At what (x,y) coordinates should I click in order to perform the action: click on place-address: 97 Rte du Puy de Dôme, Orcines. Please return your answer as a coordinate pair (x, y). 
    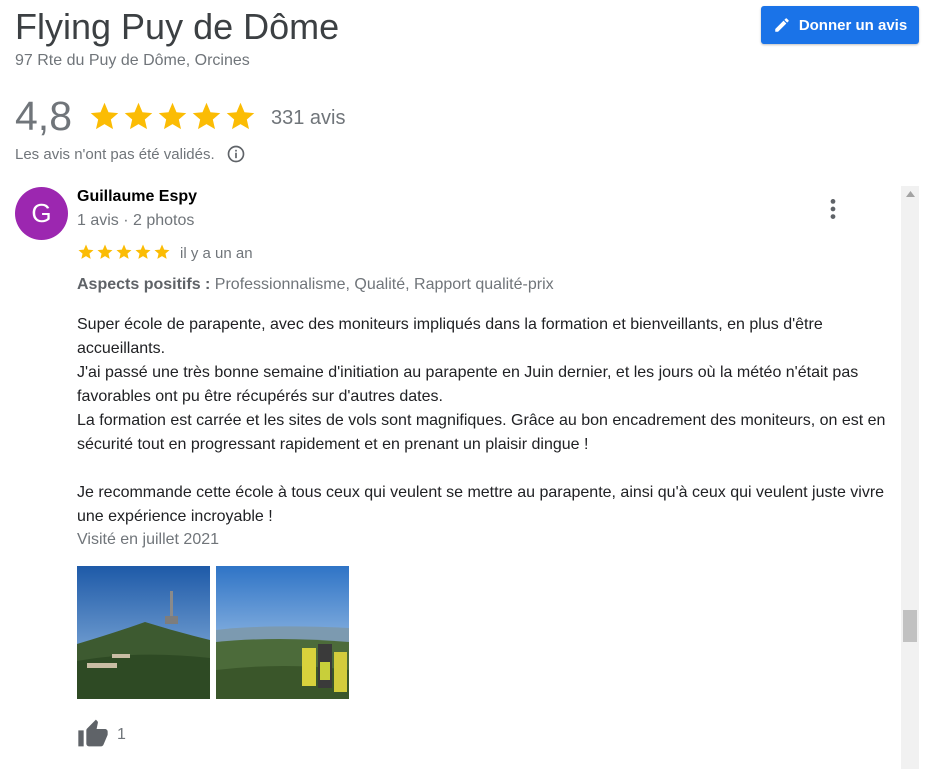
    Looking at the image, I should click on (132, 60).